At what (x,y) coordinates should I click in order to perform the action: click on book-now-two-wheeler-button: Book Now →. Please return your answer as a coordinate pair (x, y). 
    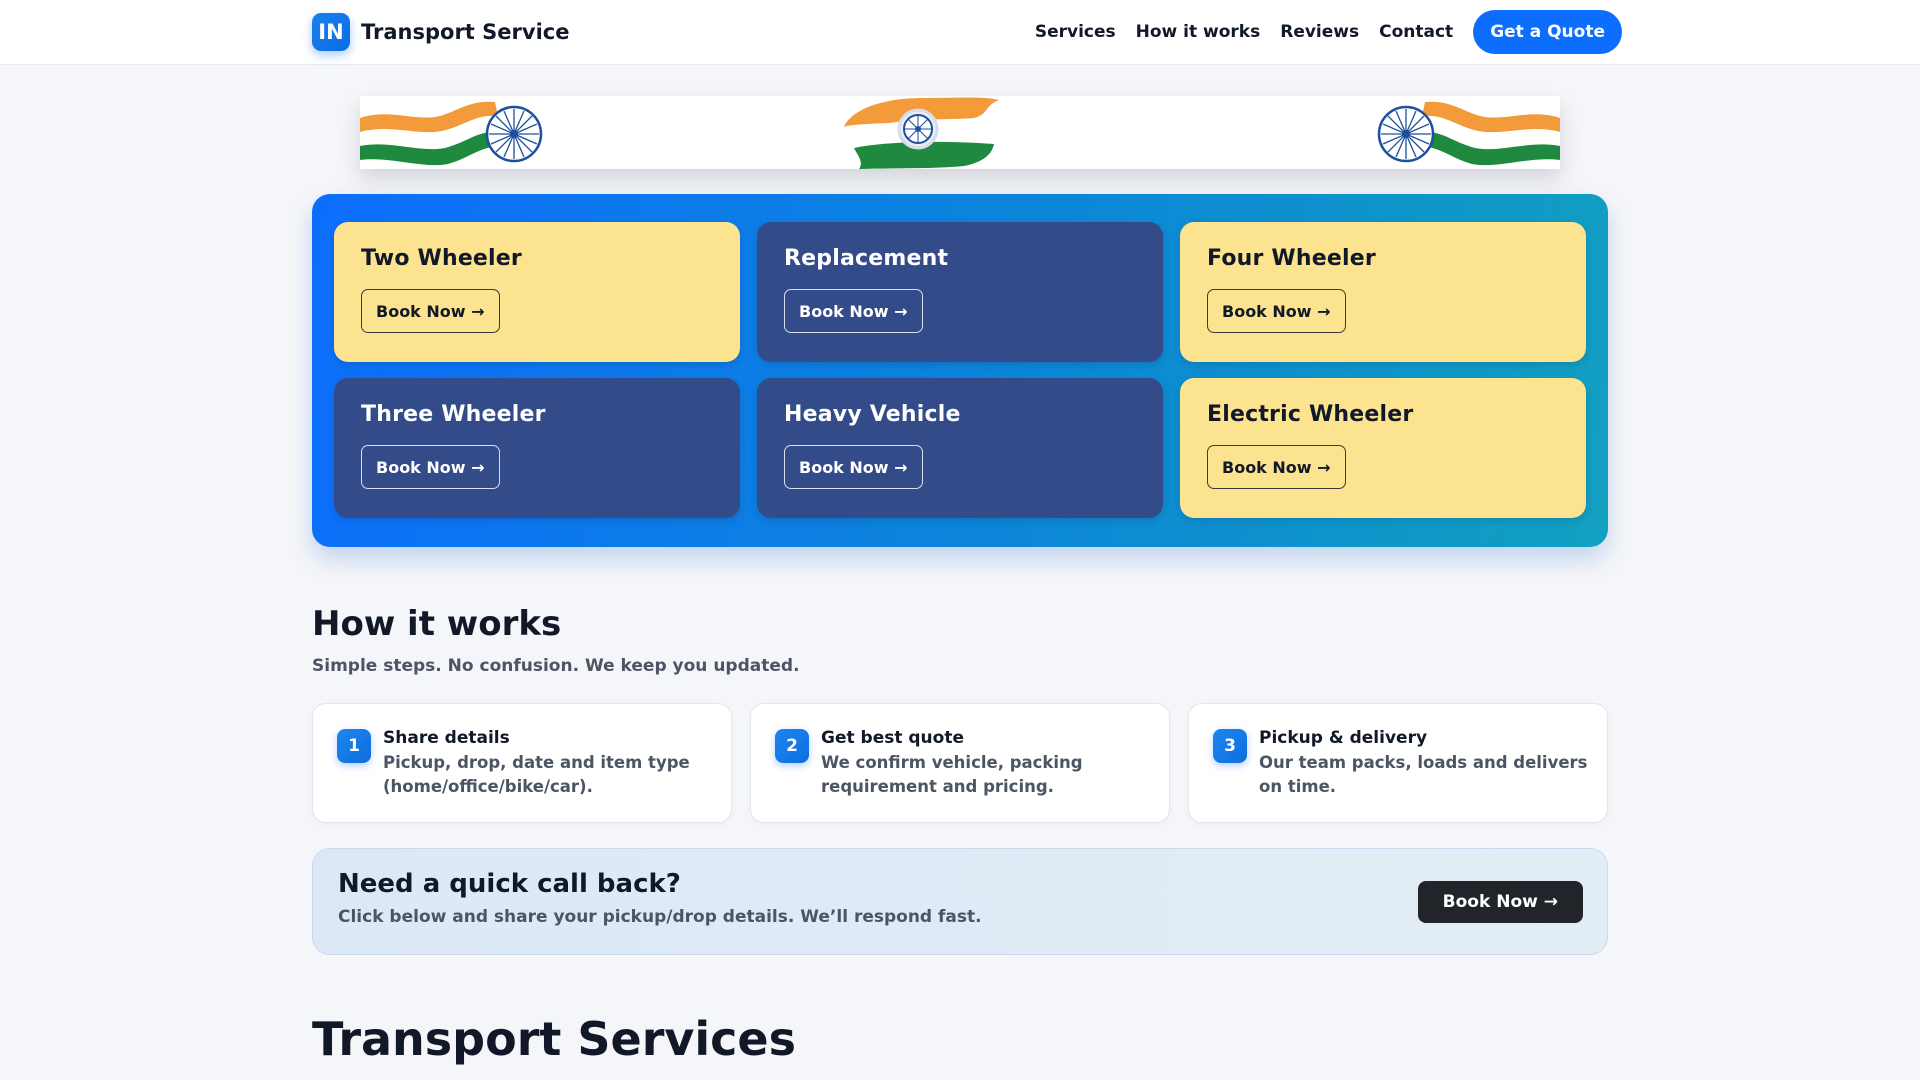
    Looking at the image, I should click on (430, 311).